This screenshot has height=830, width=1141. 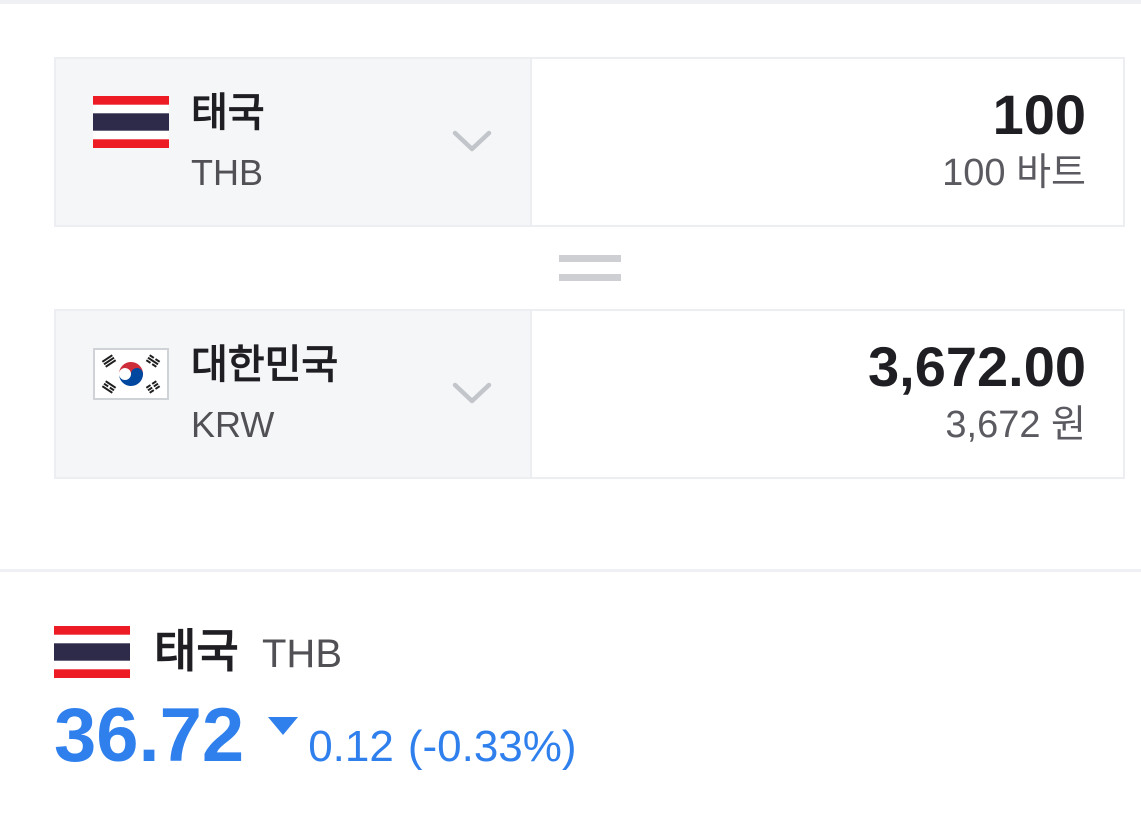 I want to click on rate-country-name: 태국, so click(x=196, y=651).